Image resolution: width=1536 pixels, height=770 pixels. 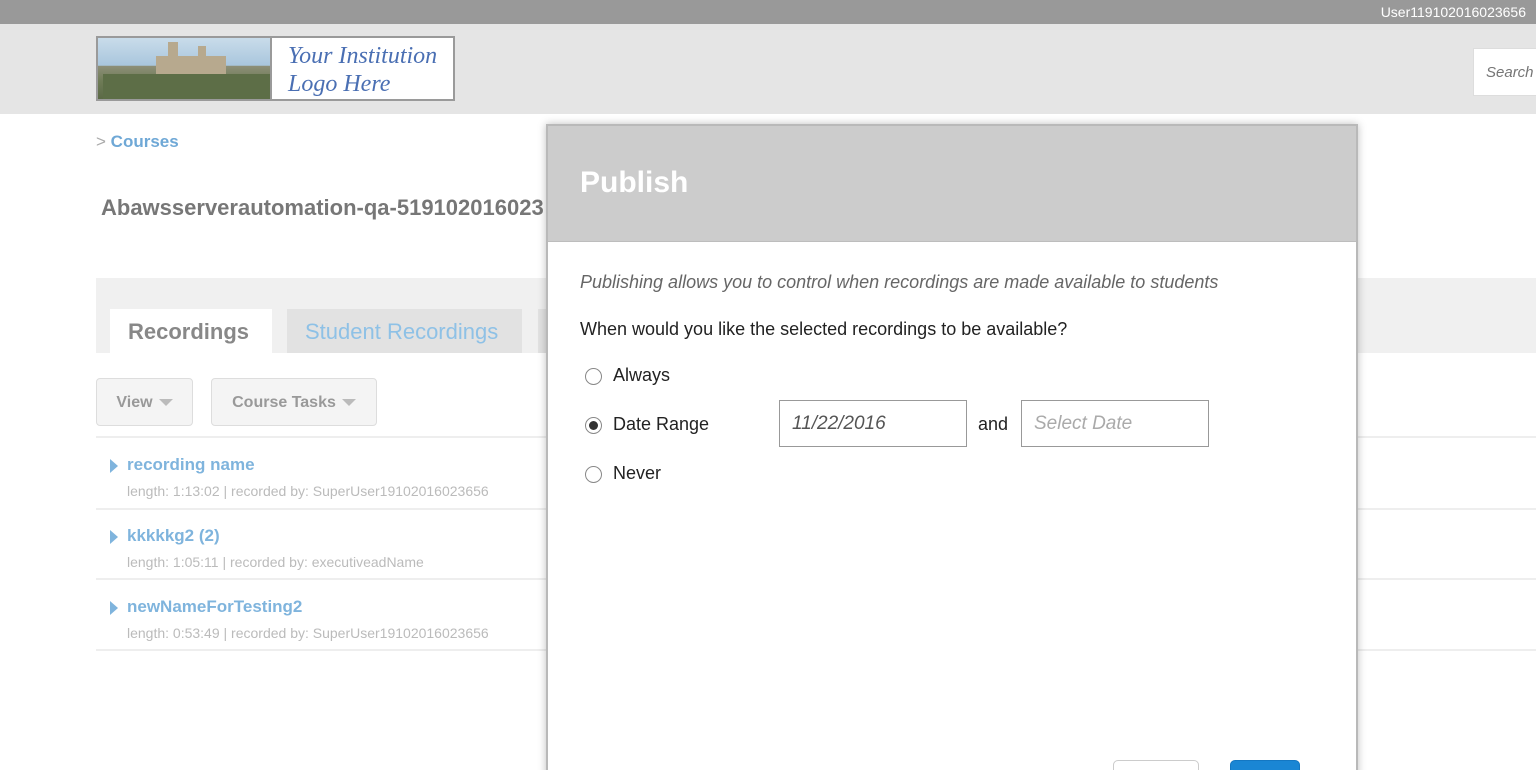 I want to click on recording-name: kkkkkg2 (2), so click(x=173, y=536).